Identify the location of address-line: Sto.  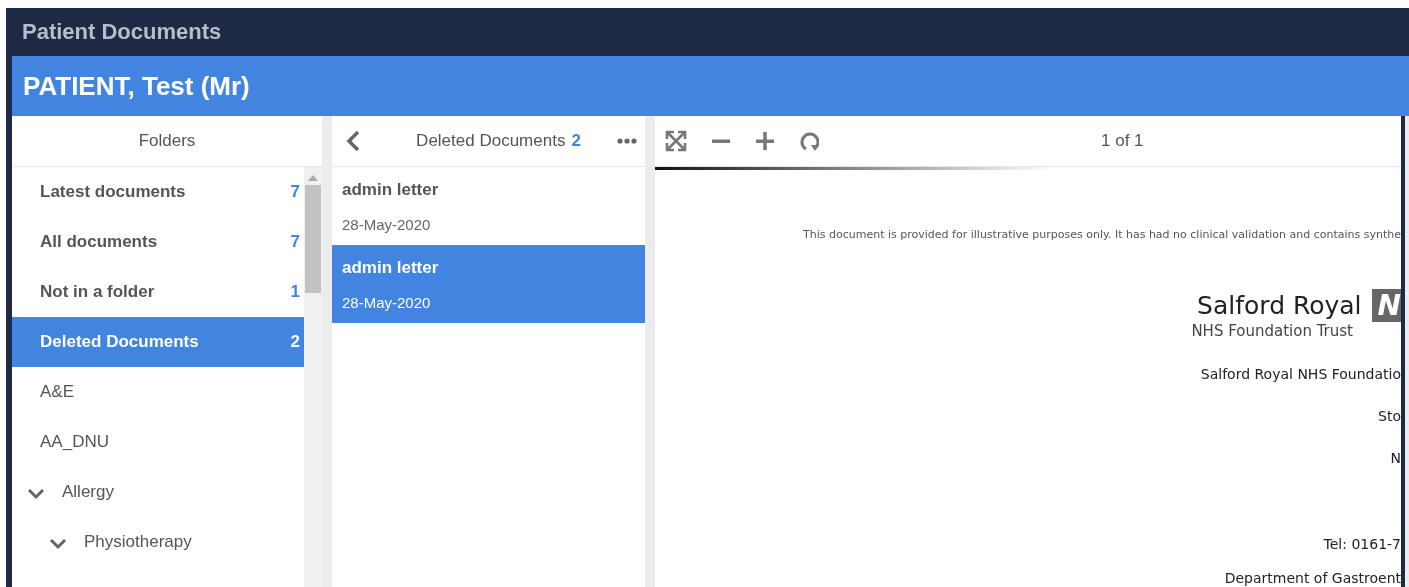
(1389, 416).